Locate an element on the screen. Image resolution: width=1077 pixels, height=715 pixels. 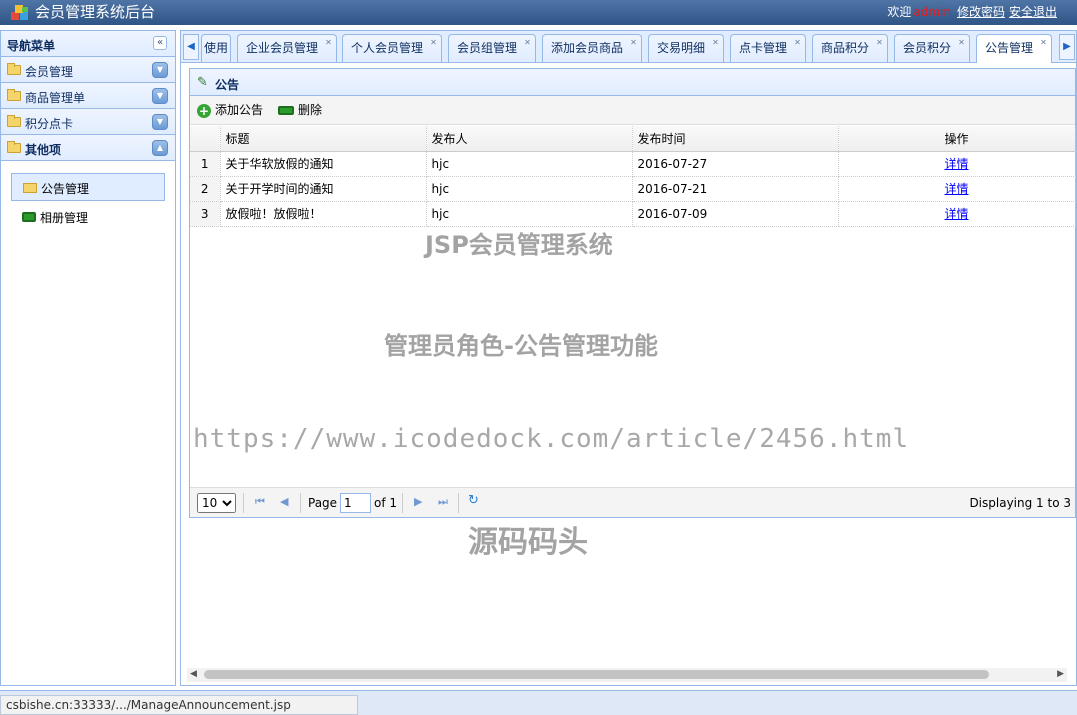
table-row: 1 关于华软放假的通知 hjc 2016-07-27 详情 is located at coordinates (633, 164).